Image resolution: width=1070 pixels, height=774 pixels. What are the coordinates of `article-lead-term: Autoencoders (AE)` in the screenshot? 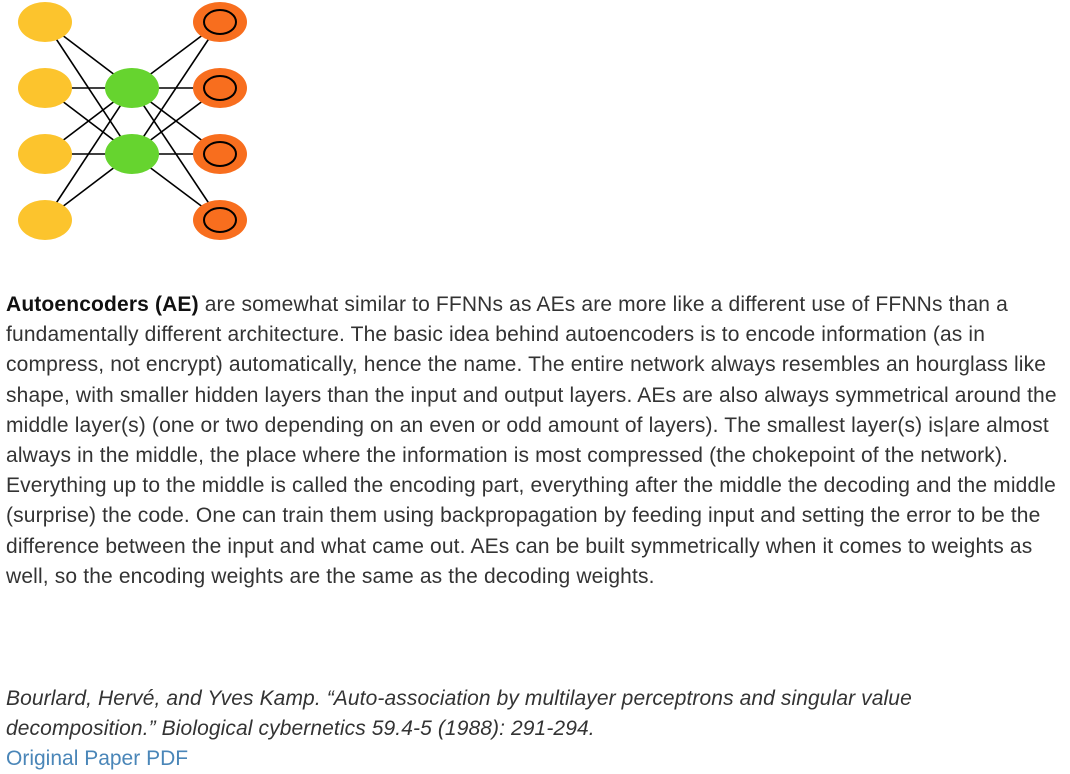 It's located at (102, 304).